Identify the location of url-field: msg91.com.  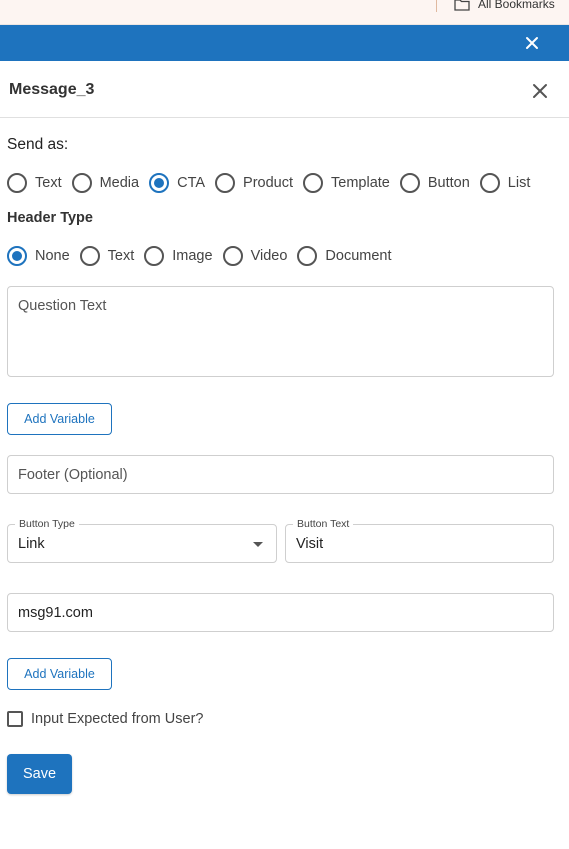
(280, 612).